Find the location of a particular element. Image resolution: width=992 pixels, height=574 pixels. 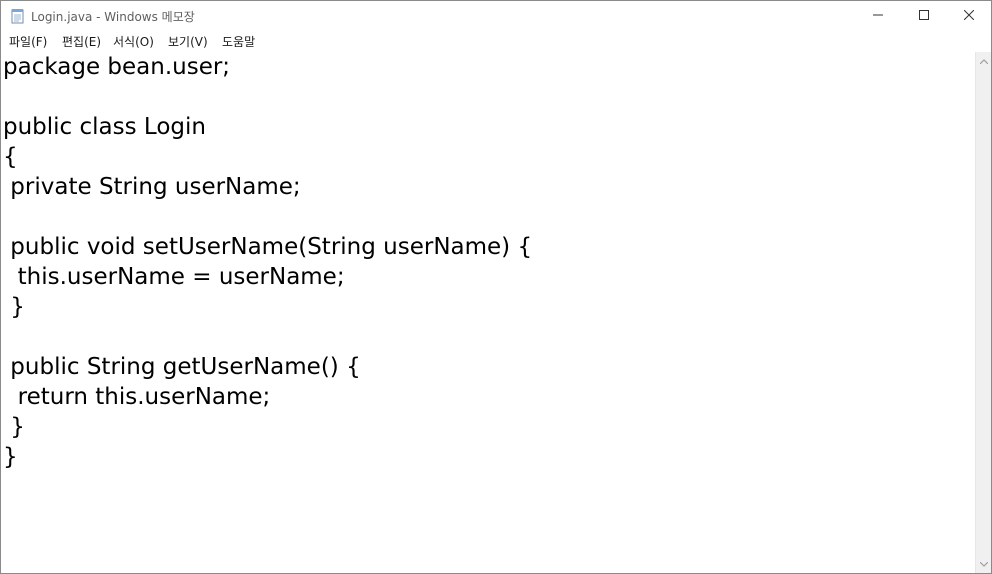

maximize-button is located at coordinates (924, 16).